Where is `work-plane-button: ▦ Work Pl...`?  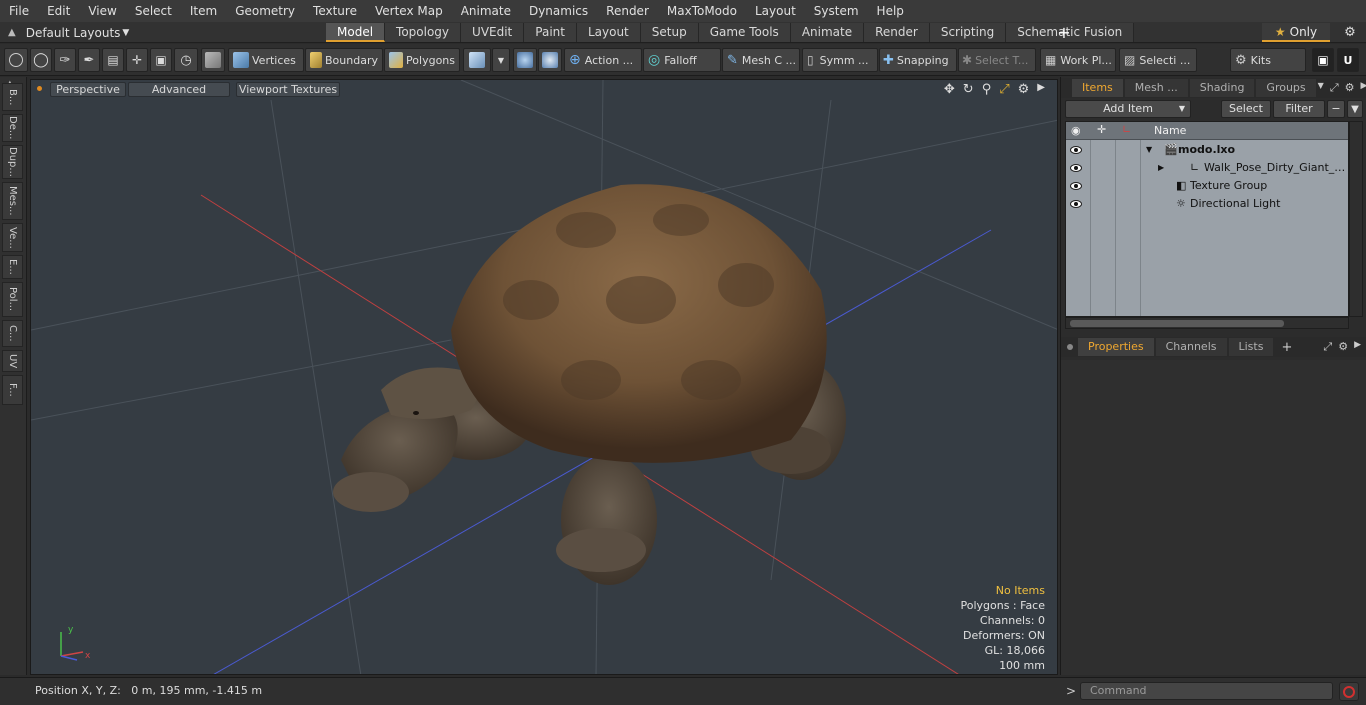
work-plane-button: ▦ Work Pl... is located at coordinates (1078, 60).